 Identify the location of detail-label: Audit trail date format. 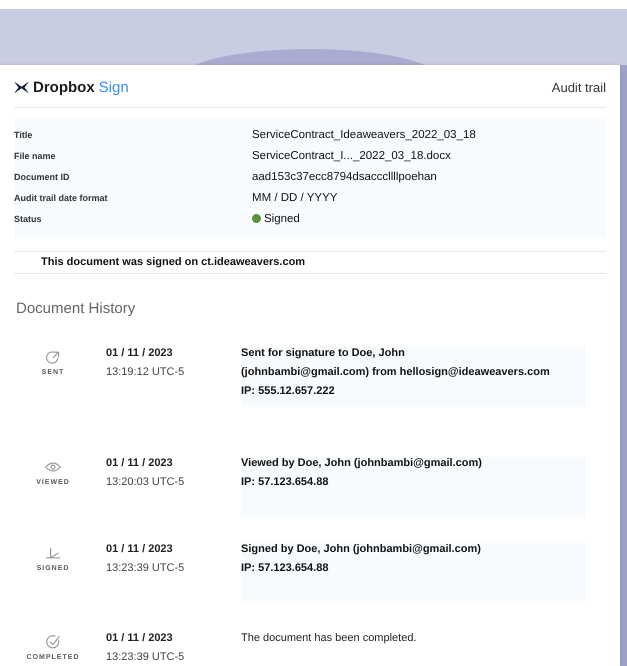
(61, 197).